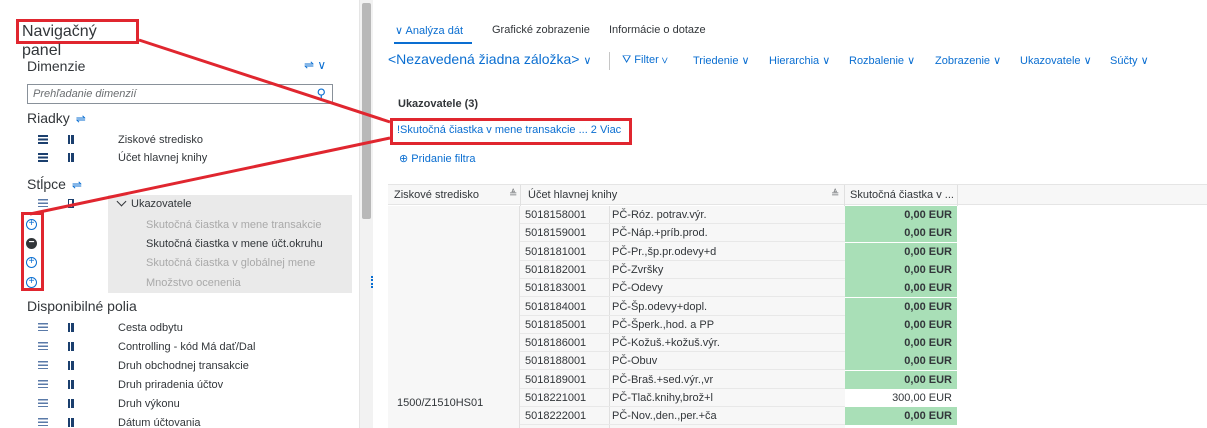  Describe the element at coordinates (556, 398) in the screenshot. I see `gl-account-number: 5018221001` at that location.